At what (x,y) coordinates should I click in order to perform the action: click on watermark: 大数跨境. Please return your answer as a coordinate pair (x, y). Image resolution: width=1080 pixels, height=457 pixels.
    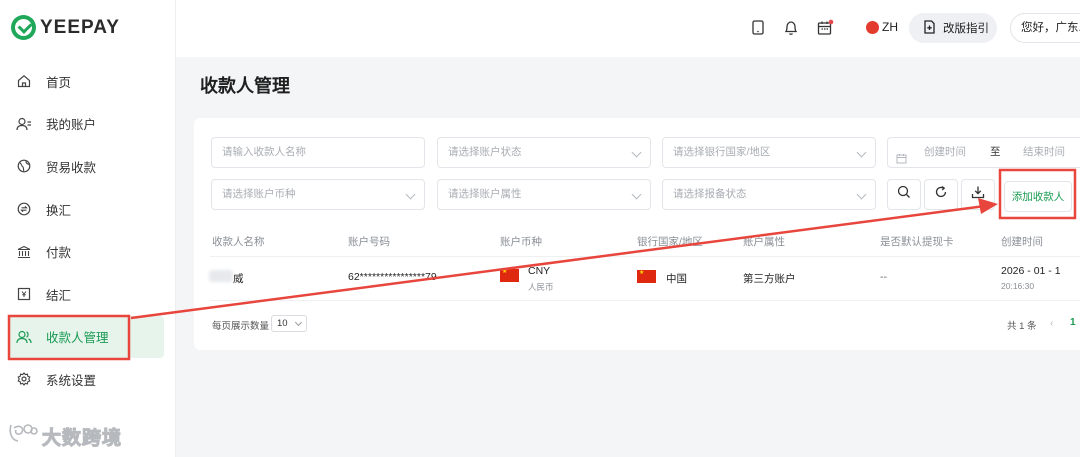
    Looking at the image, I should click on (65, 436).